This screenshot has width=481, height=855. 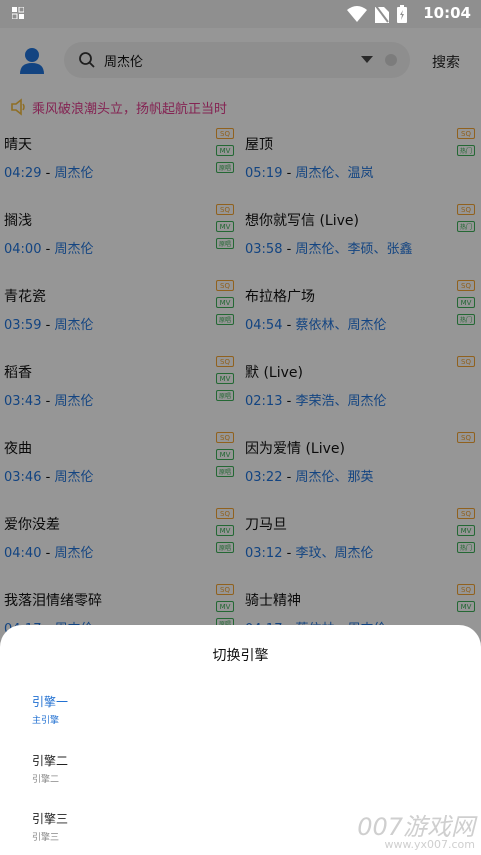 I want to click on status-bar: 10:04, so click(x=240, y=14).